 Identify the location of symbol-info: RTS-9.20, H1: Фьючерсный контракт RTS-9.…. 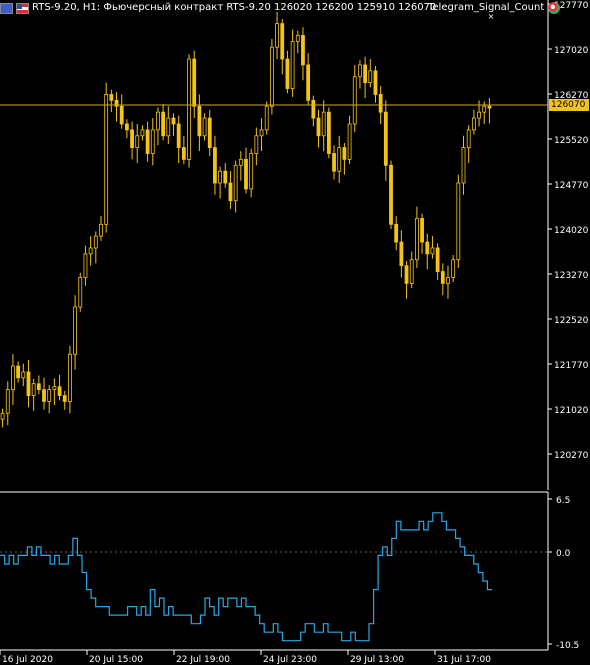
(234, 7).